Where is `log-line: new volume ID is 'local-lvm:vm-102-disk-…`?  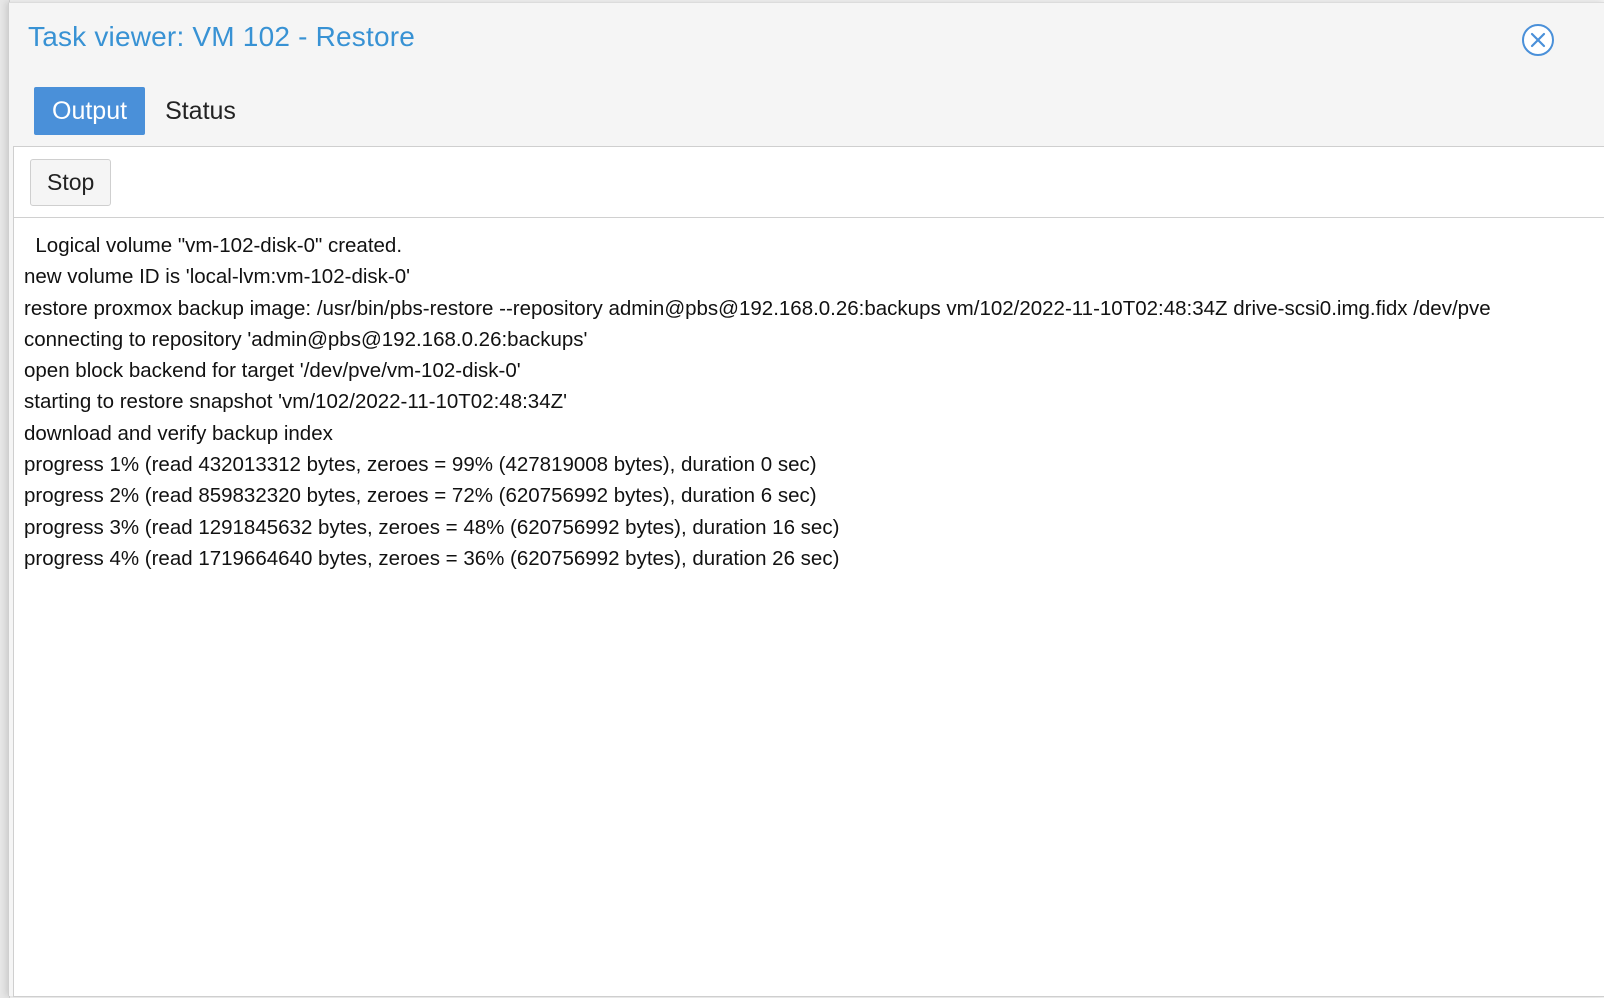
log-line: new volume ID is 'local-lvm:vm-102-disk-… is located at coordinates (217, 277).